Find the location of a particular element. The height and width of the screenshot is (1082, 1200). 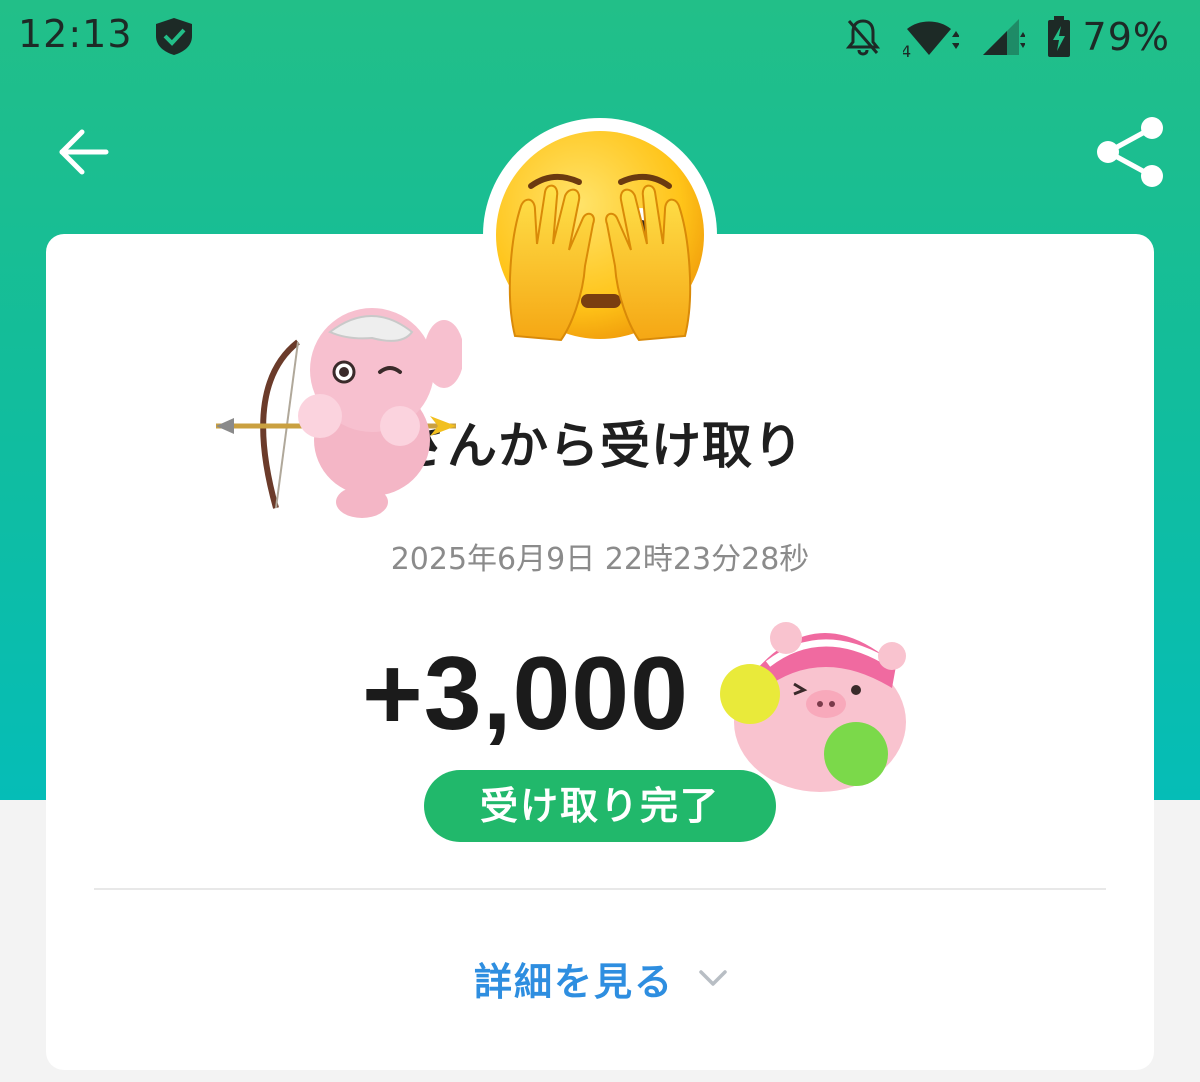

transaction-datetime: 2025年6月9日 22時23分28秒 is located at coordinates (600, 559).